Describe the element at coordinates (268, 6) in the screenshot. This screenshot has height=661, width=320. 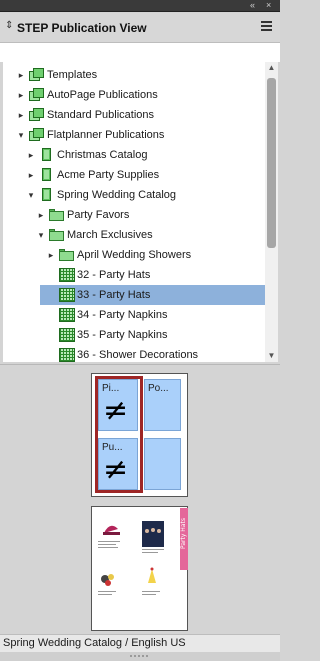
I see `close-panel-icon: ×` at that location.